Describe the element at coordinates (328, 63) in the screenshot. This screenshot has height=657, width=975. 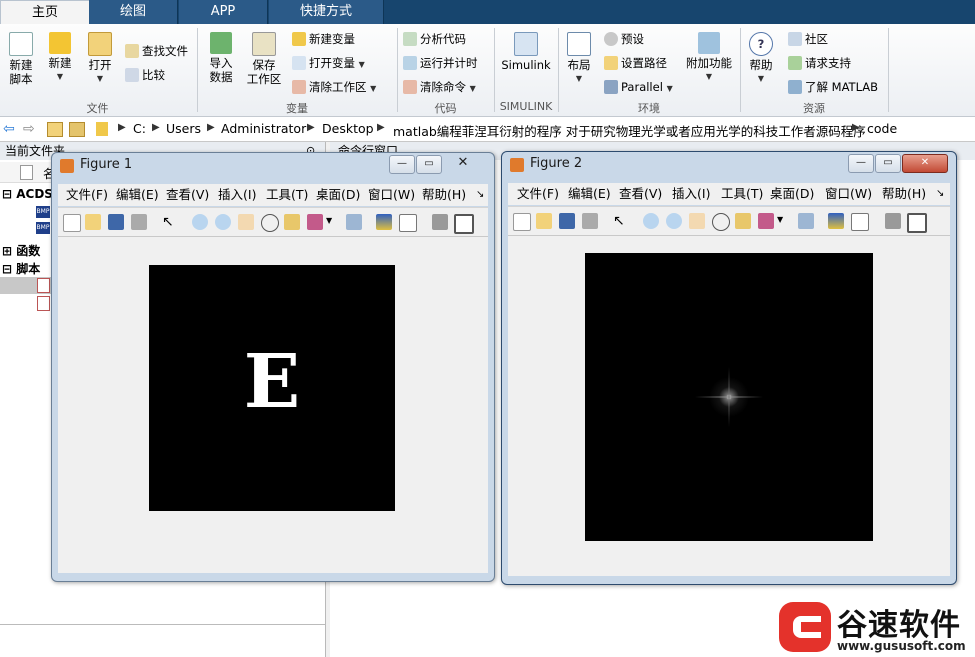
I see `open-variable-button: 打开变量 ▼` at that location.